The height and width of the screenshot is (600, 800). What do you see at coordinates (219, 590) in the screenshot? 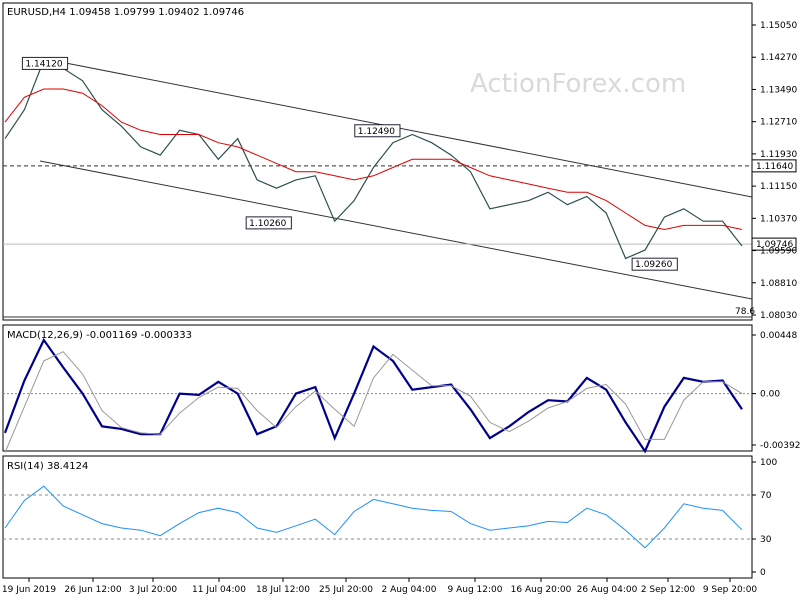
I see `x-tick-label: 11 Jul 04:00` at bounding box center [219, 590].